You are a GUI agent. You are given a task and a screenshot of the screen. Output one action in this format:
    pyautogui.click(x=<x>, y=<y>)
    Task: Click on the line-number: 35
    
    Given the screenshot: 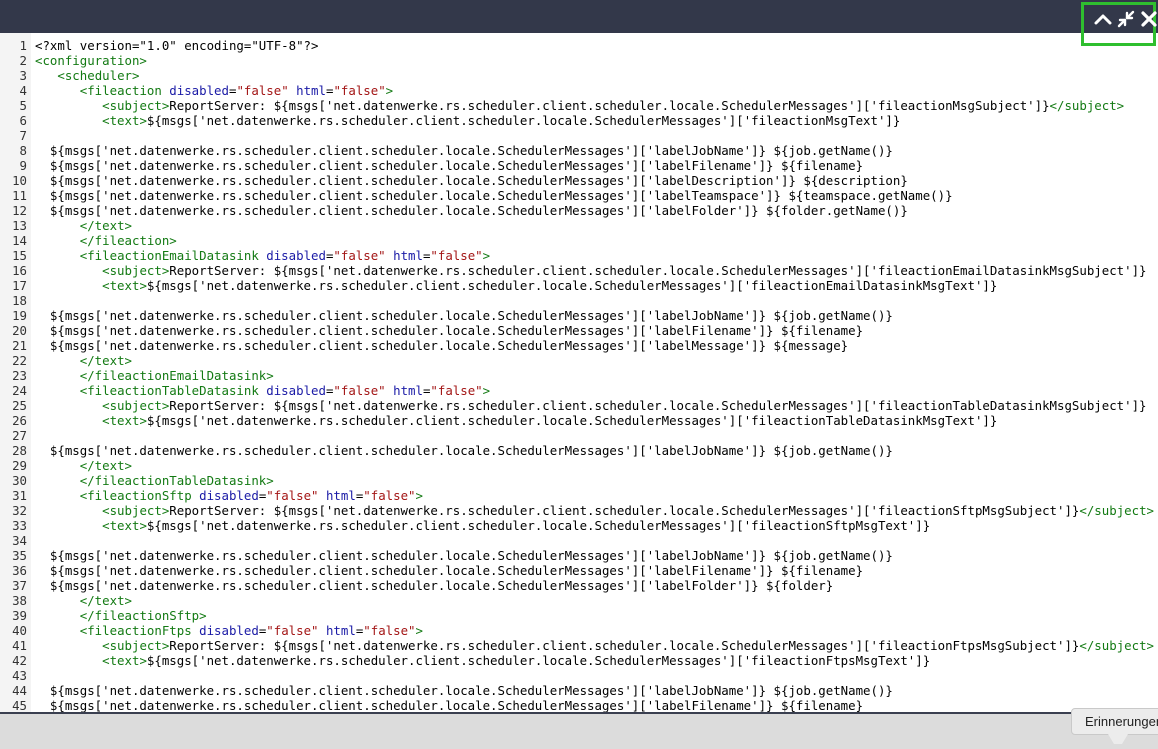 What is the action you would take?
    pyautogui.click(x=19, y=555)
    